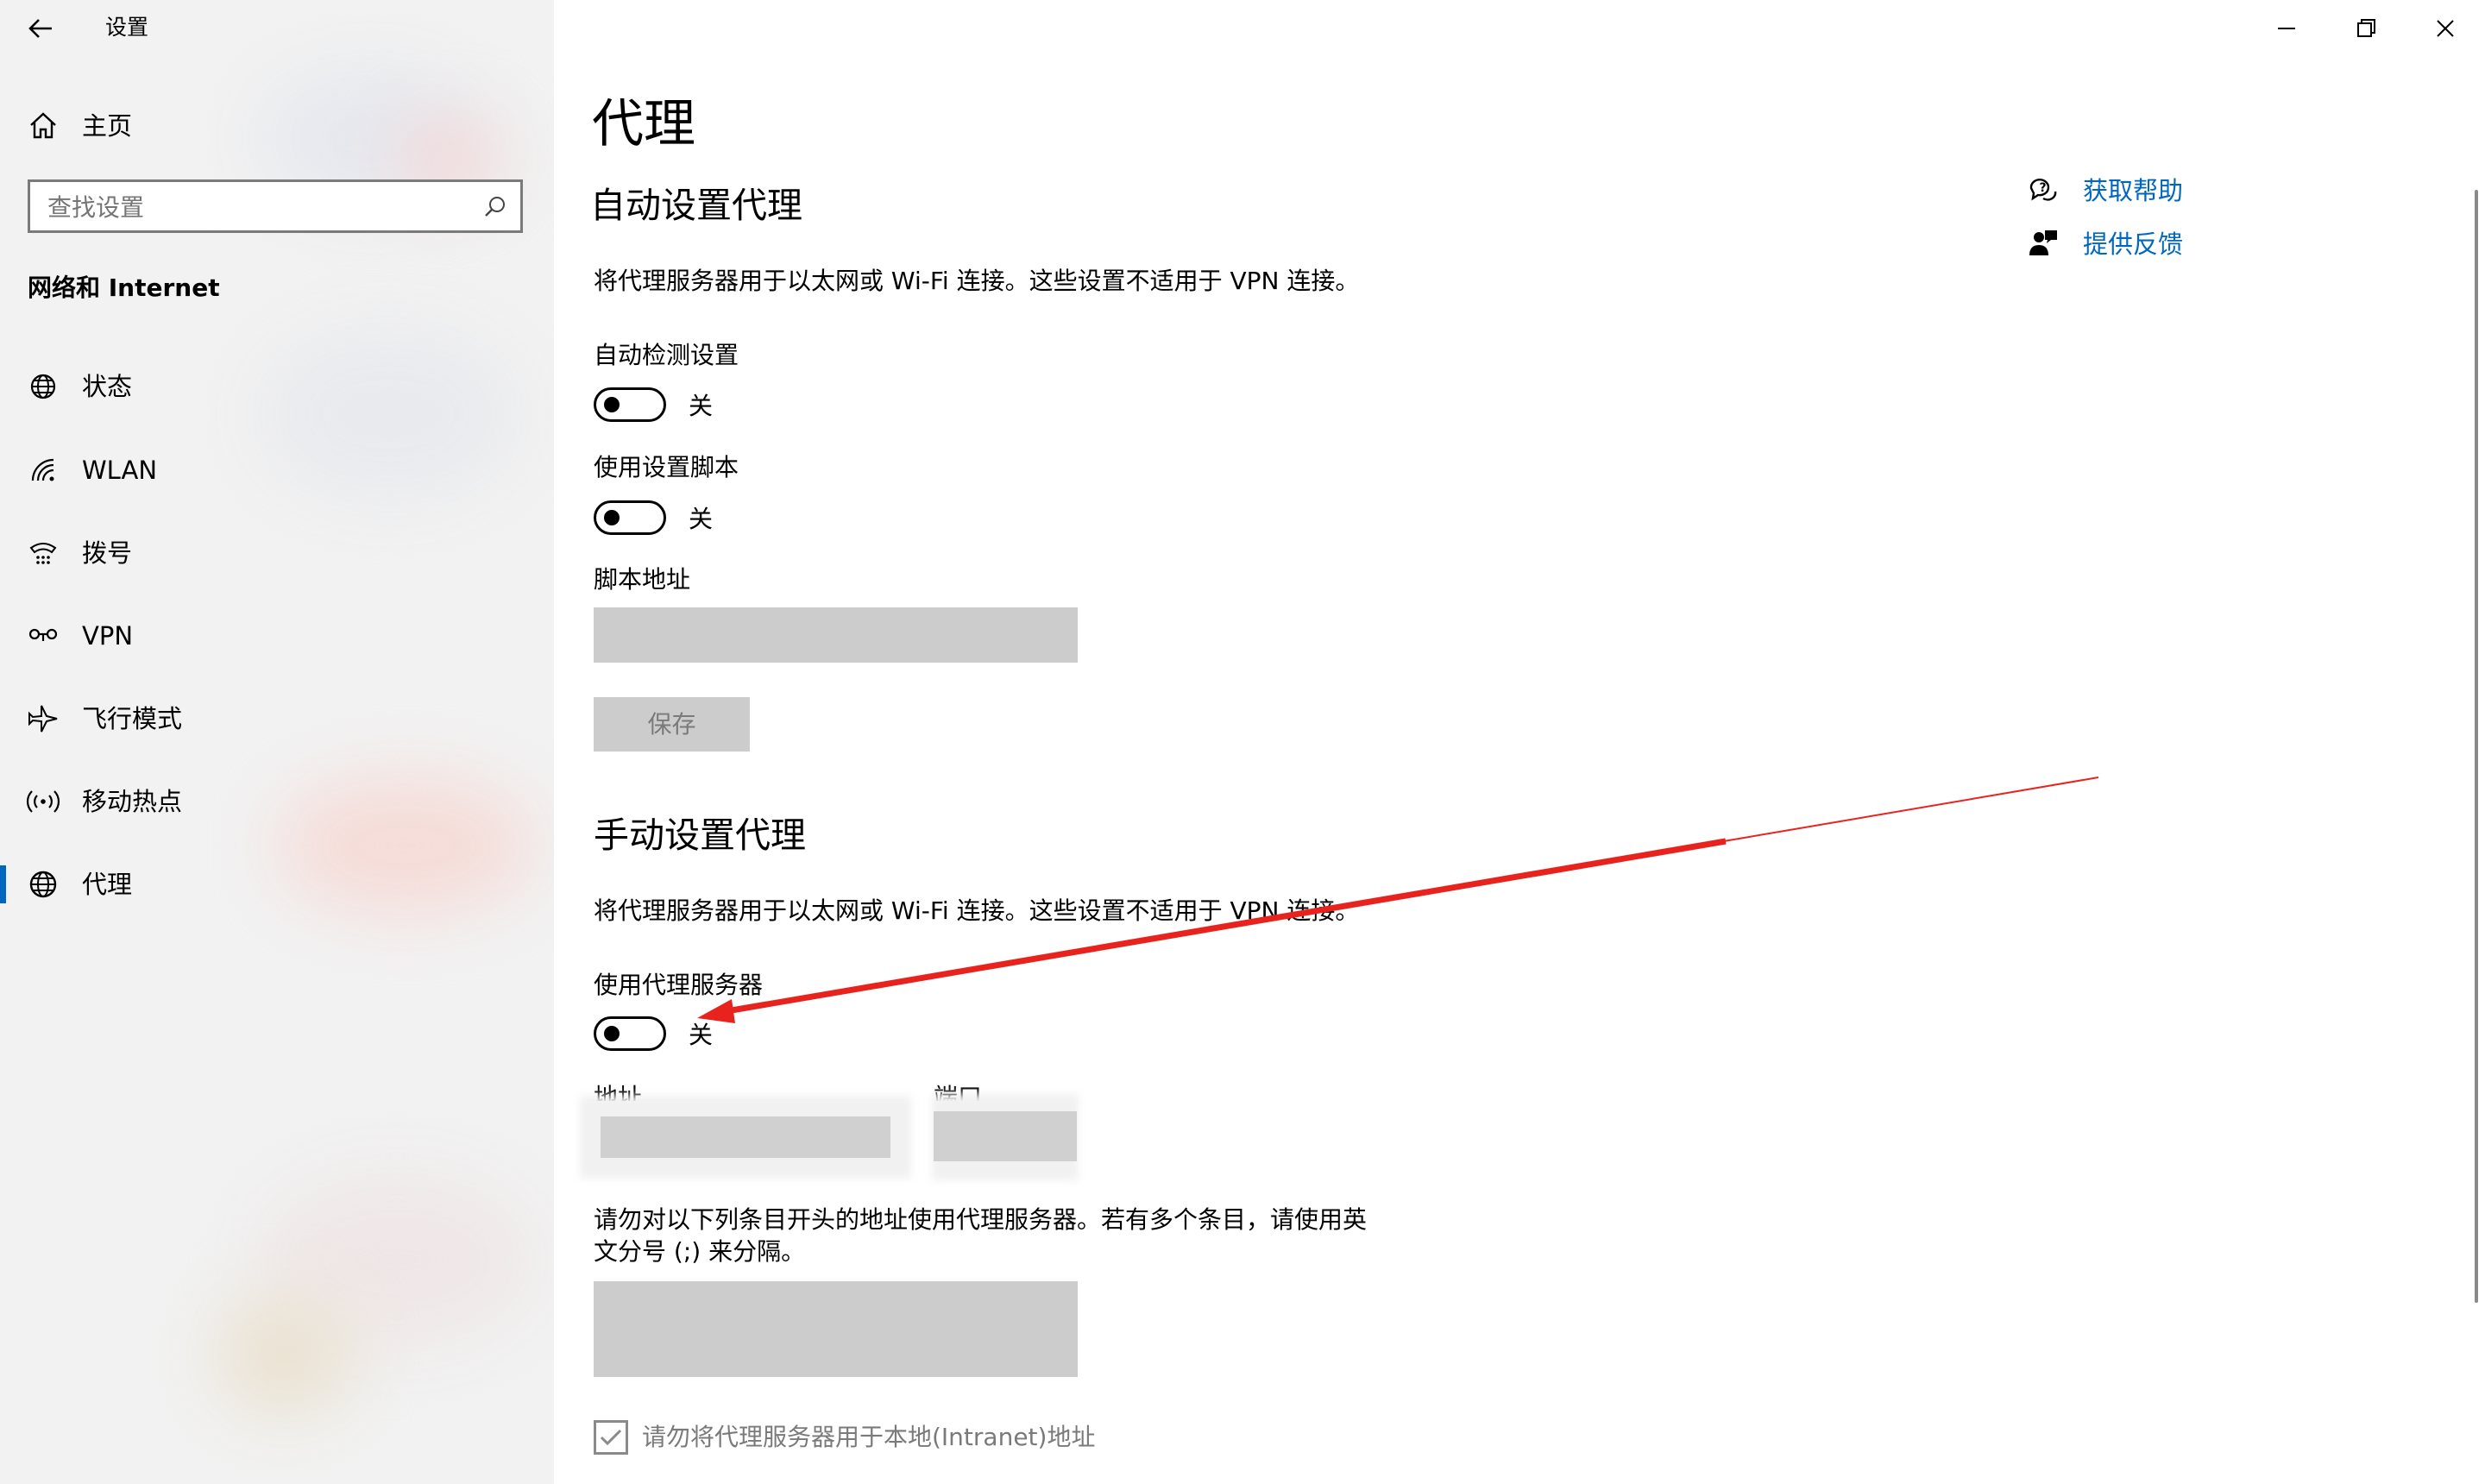 Image resolution: width=2485 pixels, height=1484 pixels. Describe the element at coordinates (107, 386) in the screenshot. I see `sidebar-item-label: 状态` at that location.